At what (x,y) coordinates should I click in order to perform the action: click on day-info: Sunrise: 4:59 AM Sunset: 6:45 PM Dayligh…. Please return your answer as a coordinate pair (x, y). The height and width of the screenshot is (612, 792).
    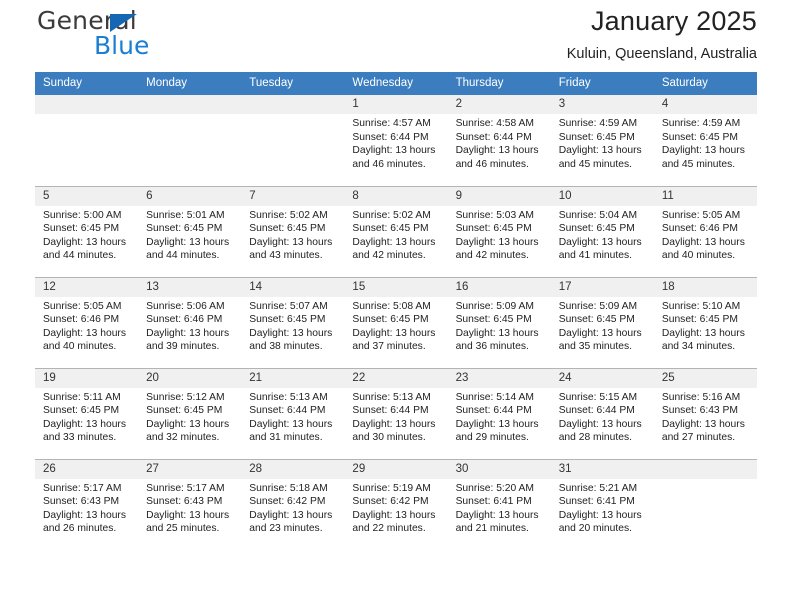
    Looking at the image, I should click on (705, 142).